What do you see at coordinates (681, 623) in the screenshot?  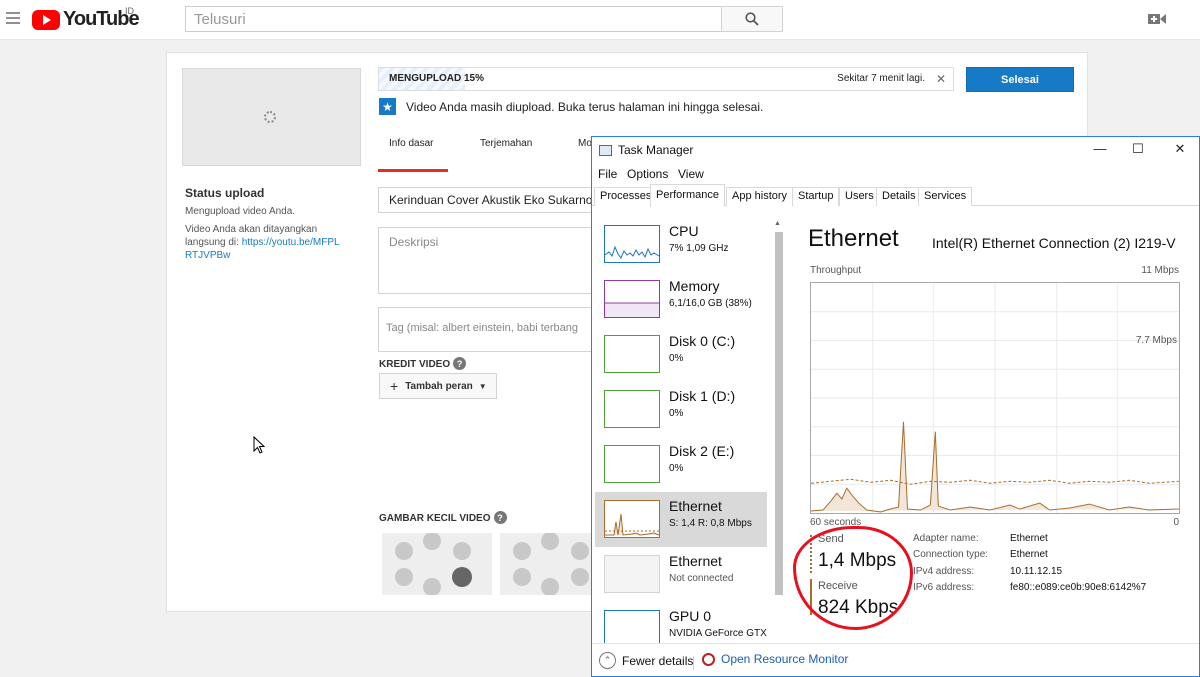 I see `resource-gpu-0: GPU 0 NVIDIA GeForce GTX` at bounding box center [681, 623].